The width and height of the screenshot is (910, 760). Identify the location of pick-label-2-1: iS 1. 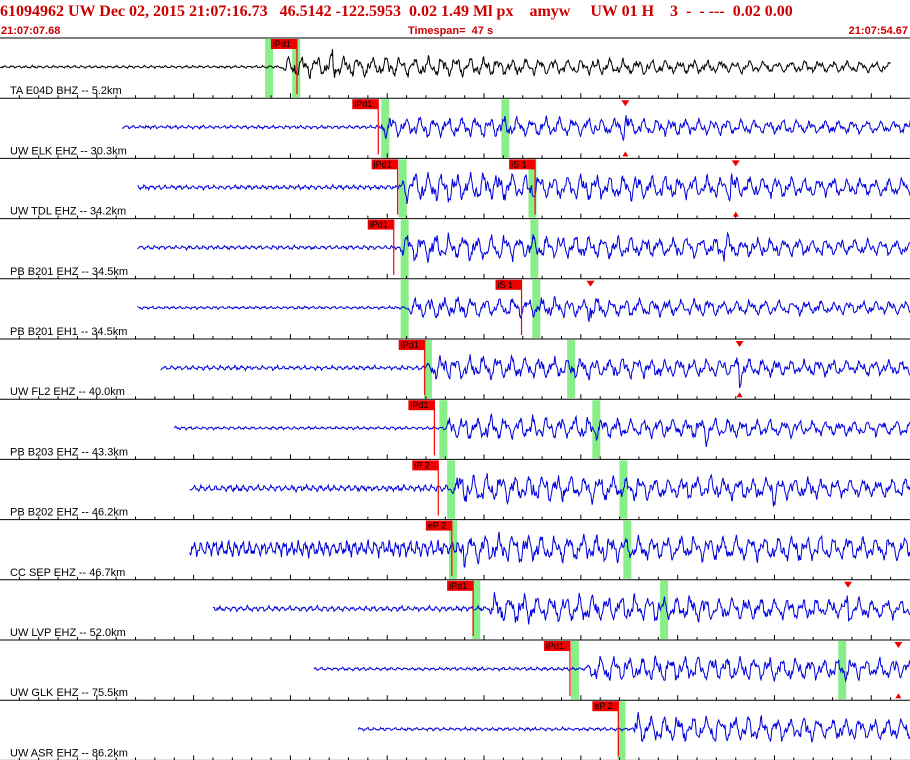
(519, 164).